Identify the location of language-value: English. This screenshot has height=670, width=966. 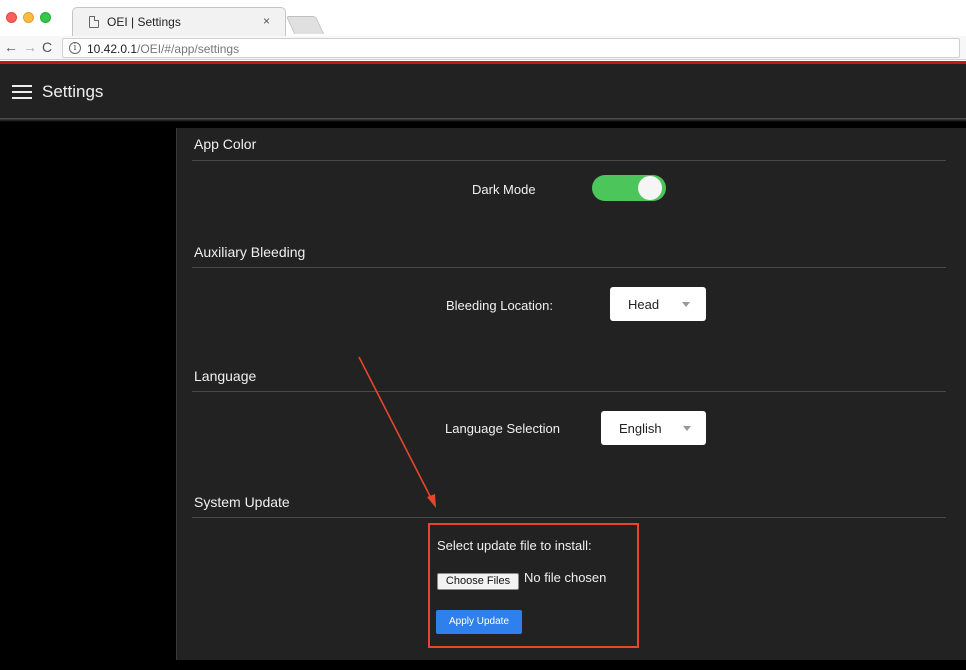
(640, 428).